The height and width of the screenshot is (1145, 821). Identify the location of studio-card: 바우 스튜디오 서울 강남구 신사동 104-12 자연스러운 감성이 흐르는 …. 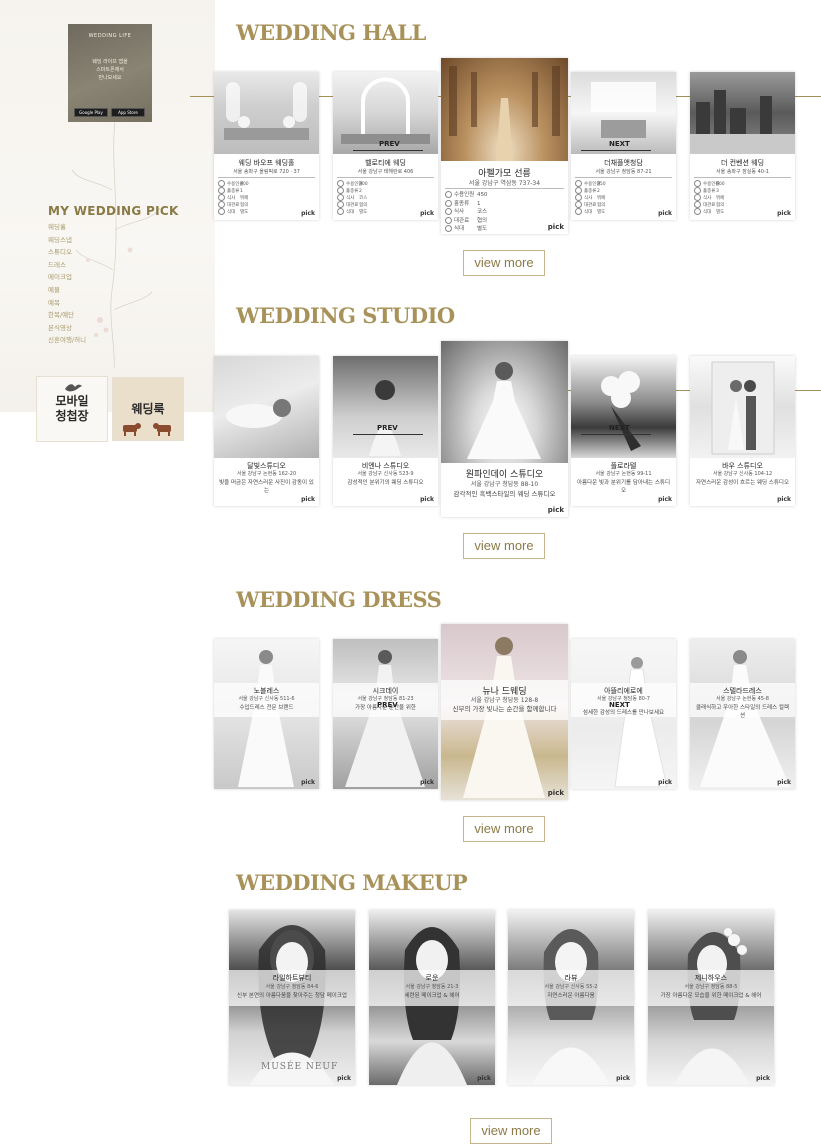
(742, 431).